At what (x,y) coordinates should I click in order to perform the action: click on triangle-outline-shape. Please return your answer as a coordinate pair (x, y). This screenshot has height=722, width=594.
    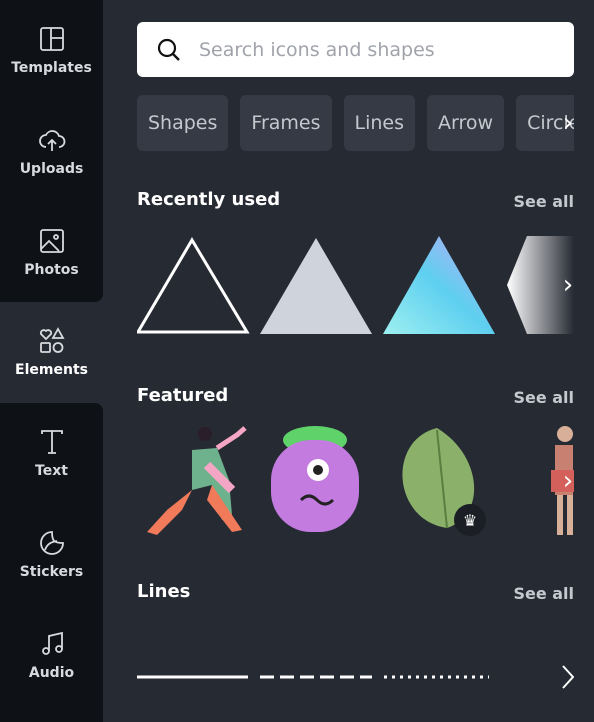
    Looking at the image, I should click on (193, 285).